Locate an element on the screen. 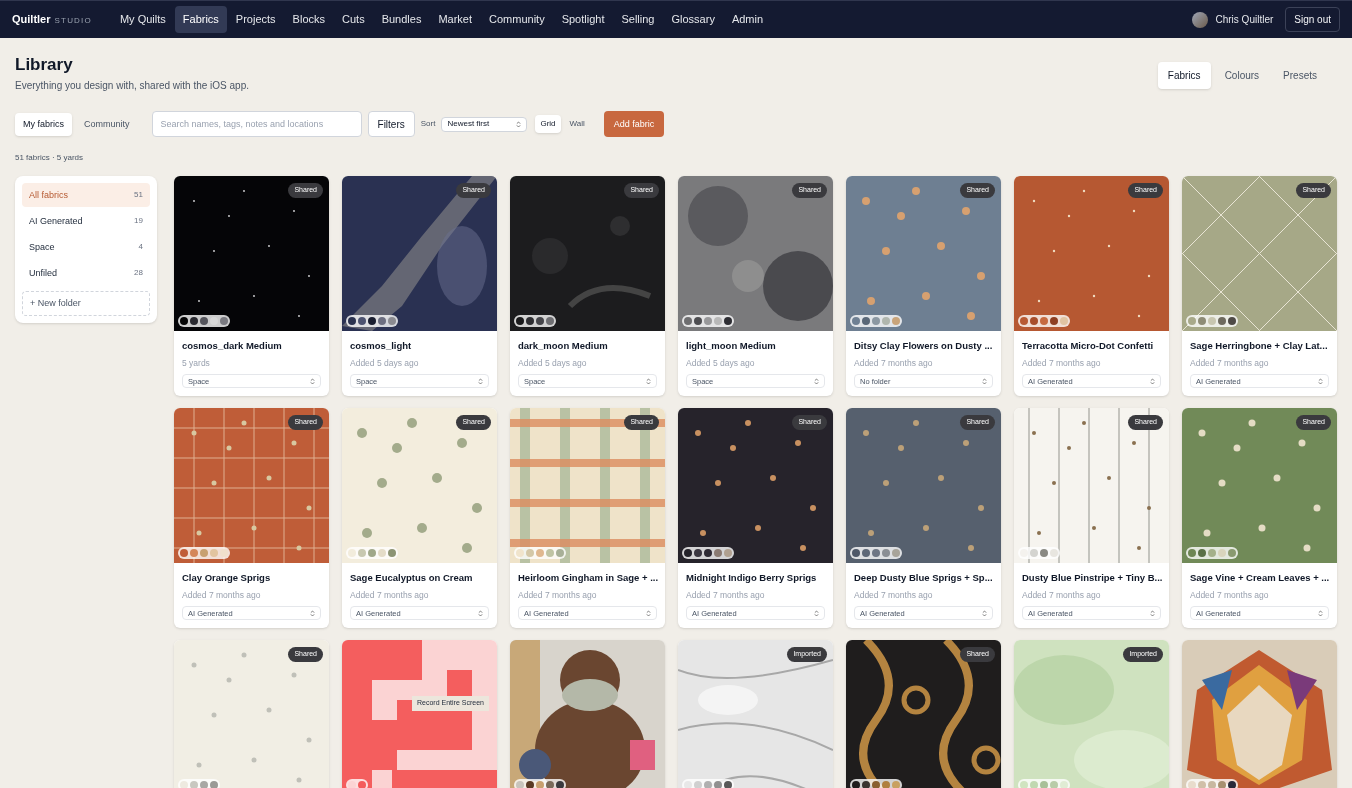 The height and width of the screenshot is (788, 1352). nav-link: Selling is located at coordinates (638, 19).